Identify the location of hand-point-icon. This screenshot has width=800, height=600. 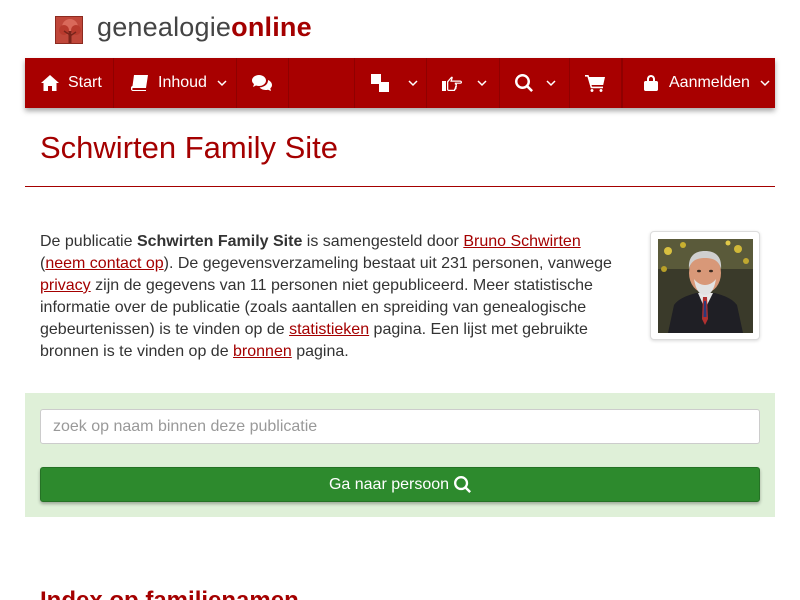
(452, 83).